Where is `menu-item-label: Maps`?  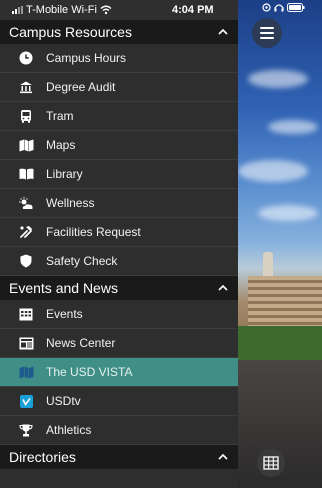 menu-item-label: Maps is located at coordinates (61, 145).